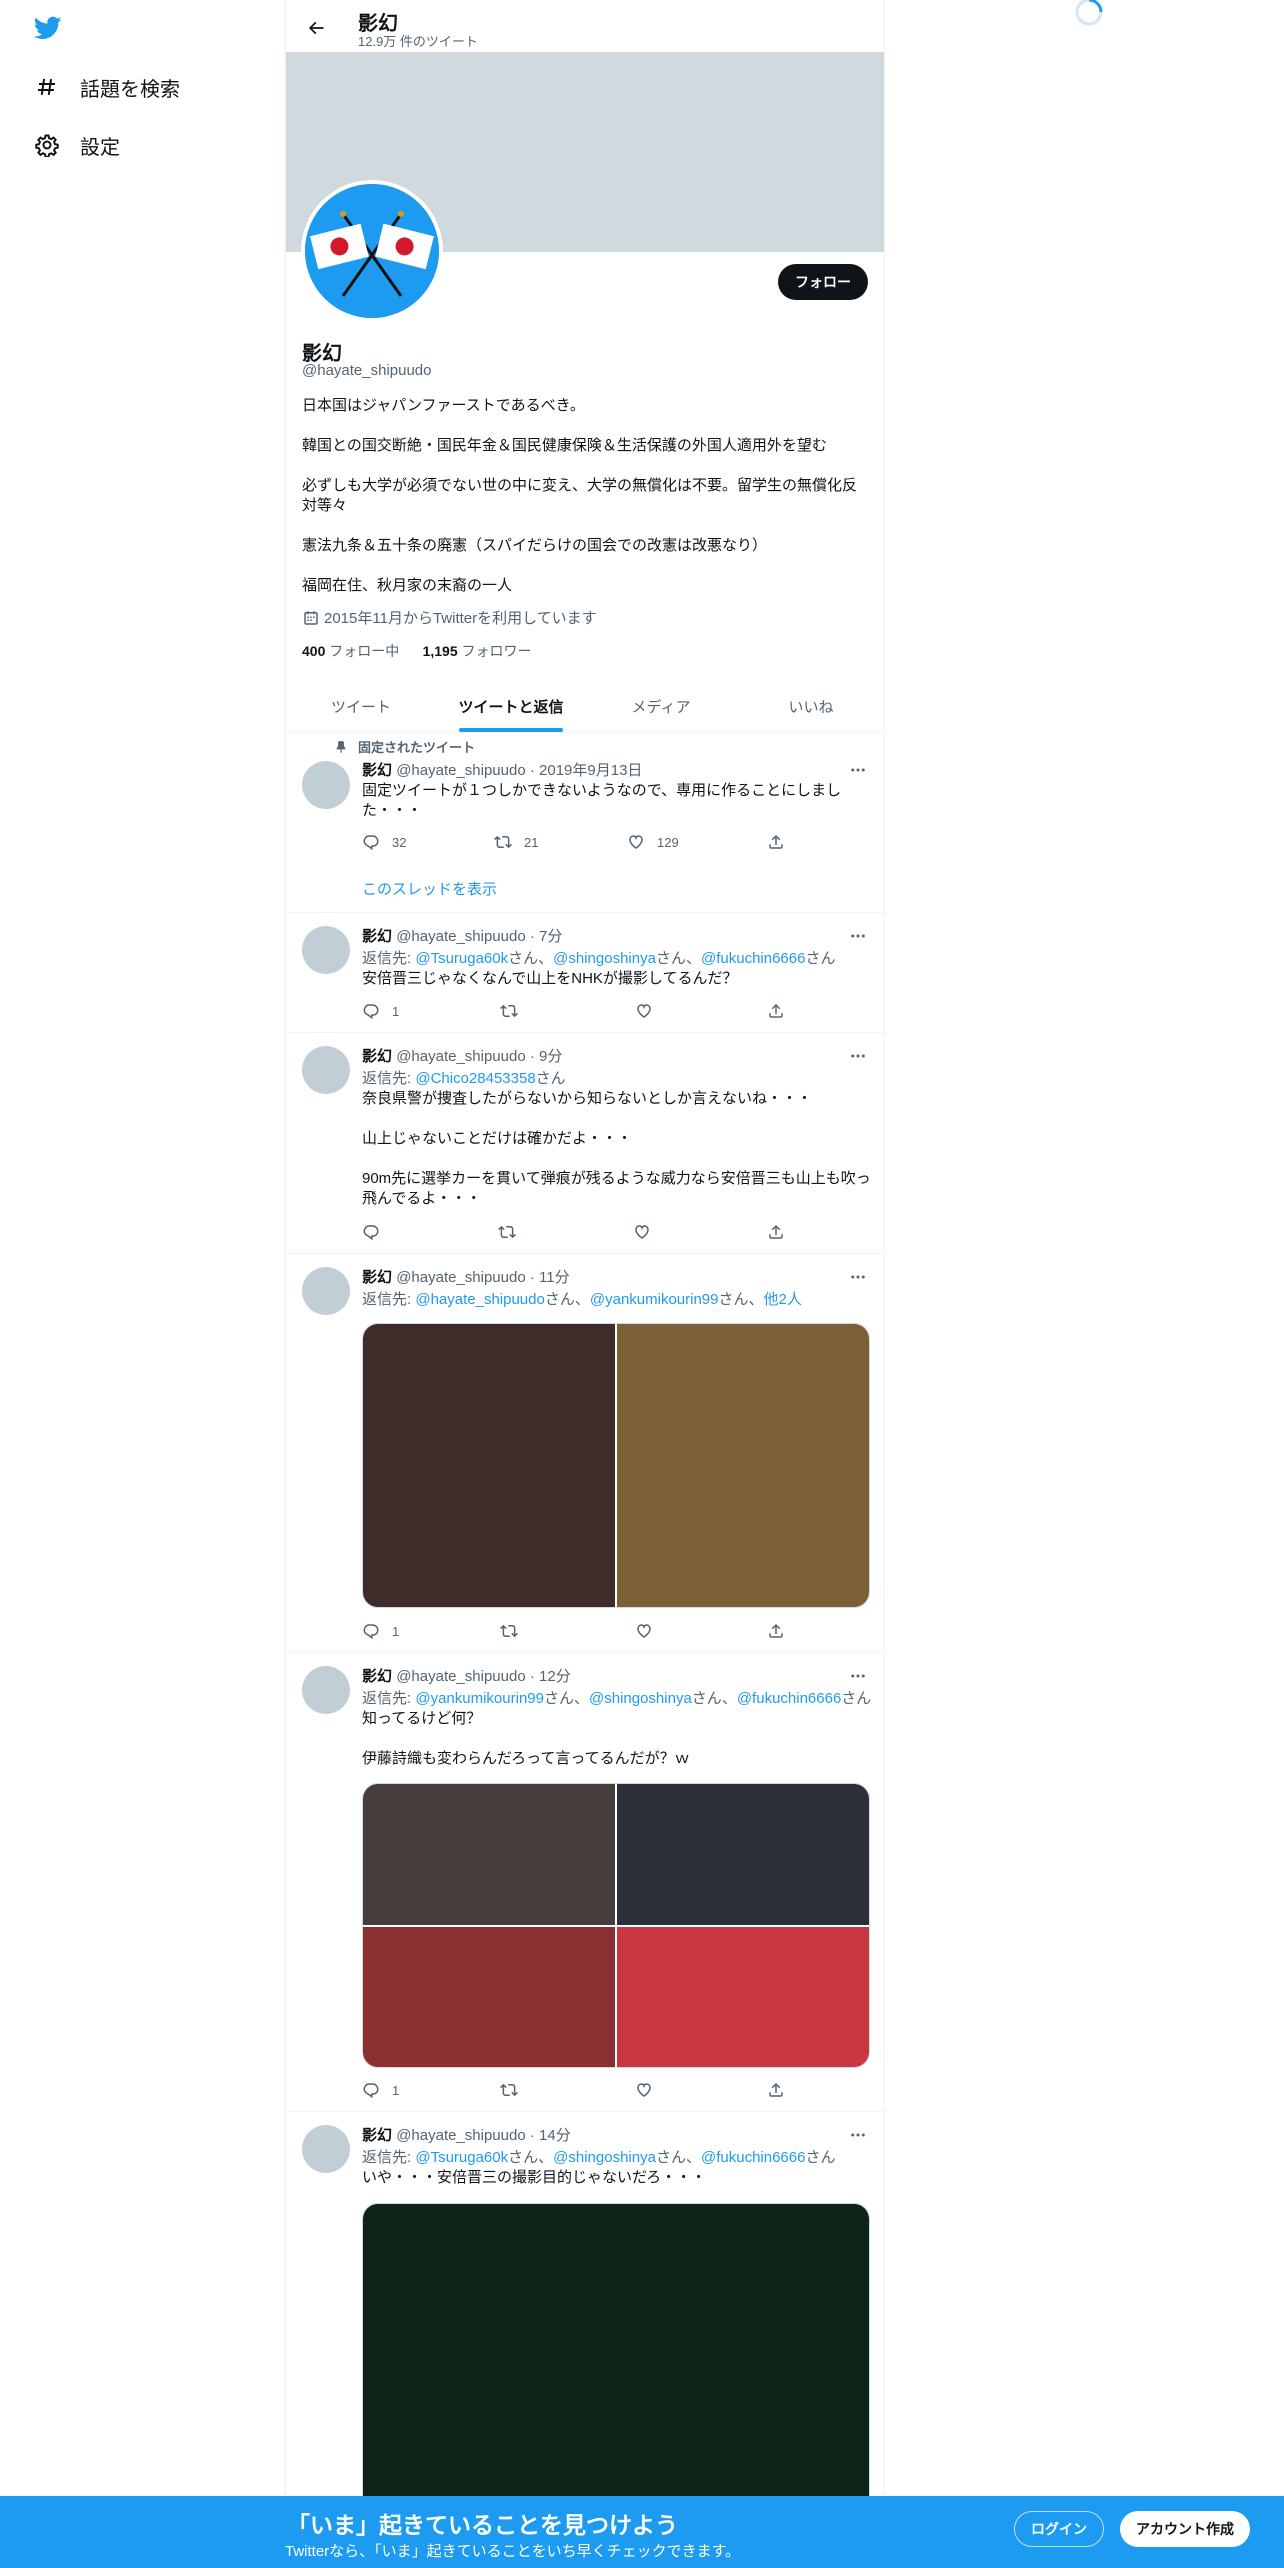 The width and height of the screenshot is (1284, 2568). What do you see at coordinates (511, 706) in the screenshot?
I see `tab-tweets-and-replies: ツイートと返信` at bounding box center [511, 706].